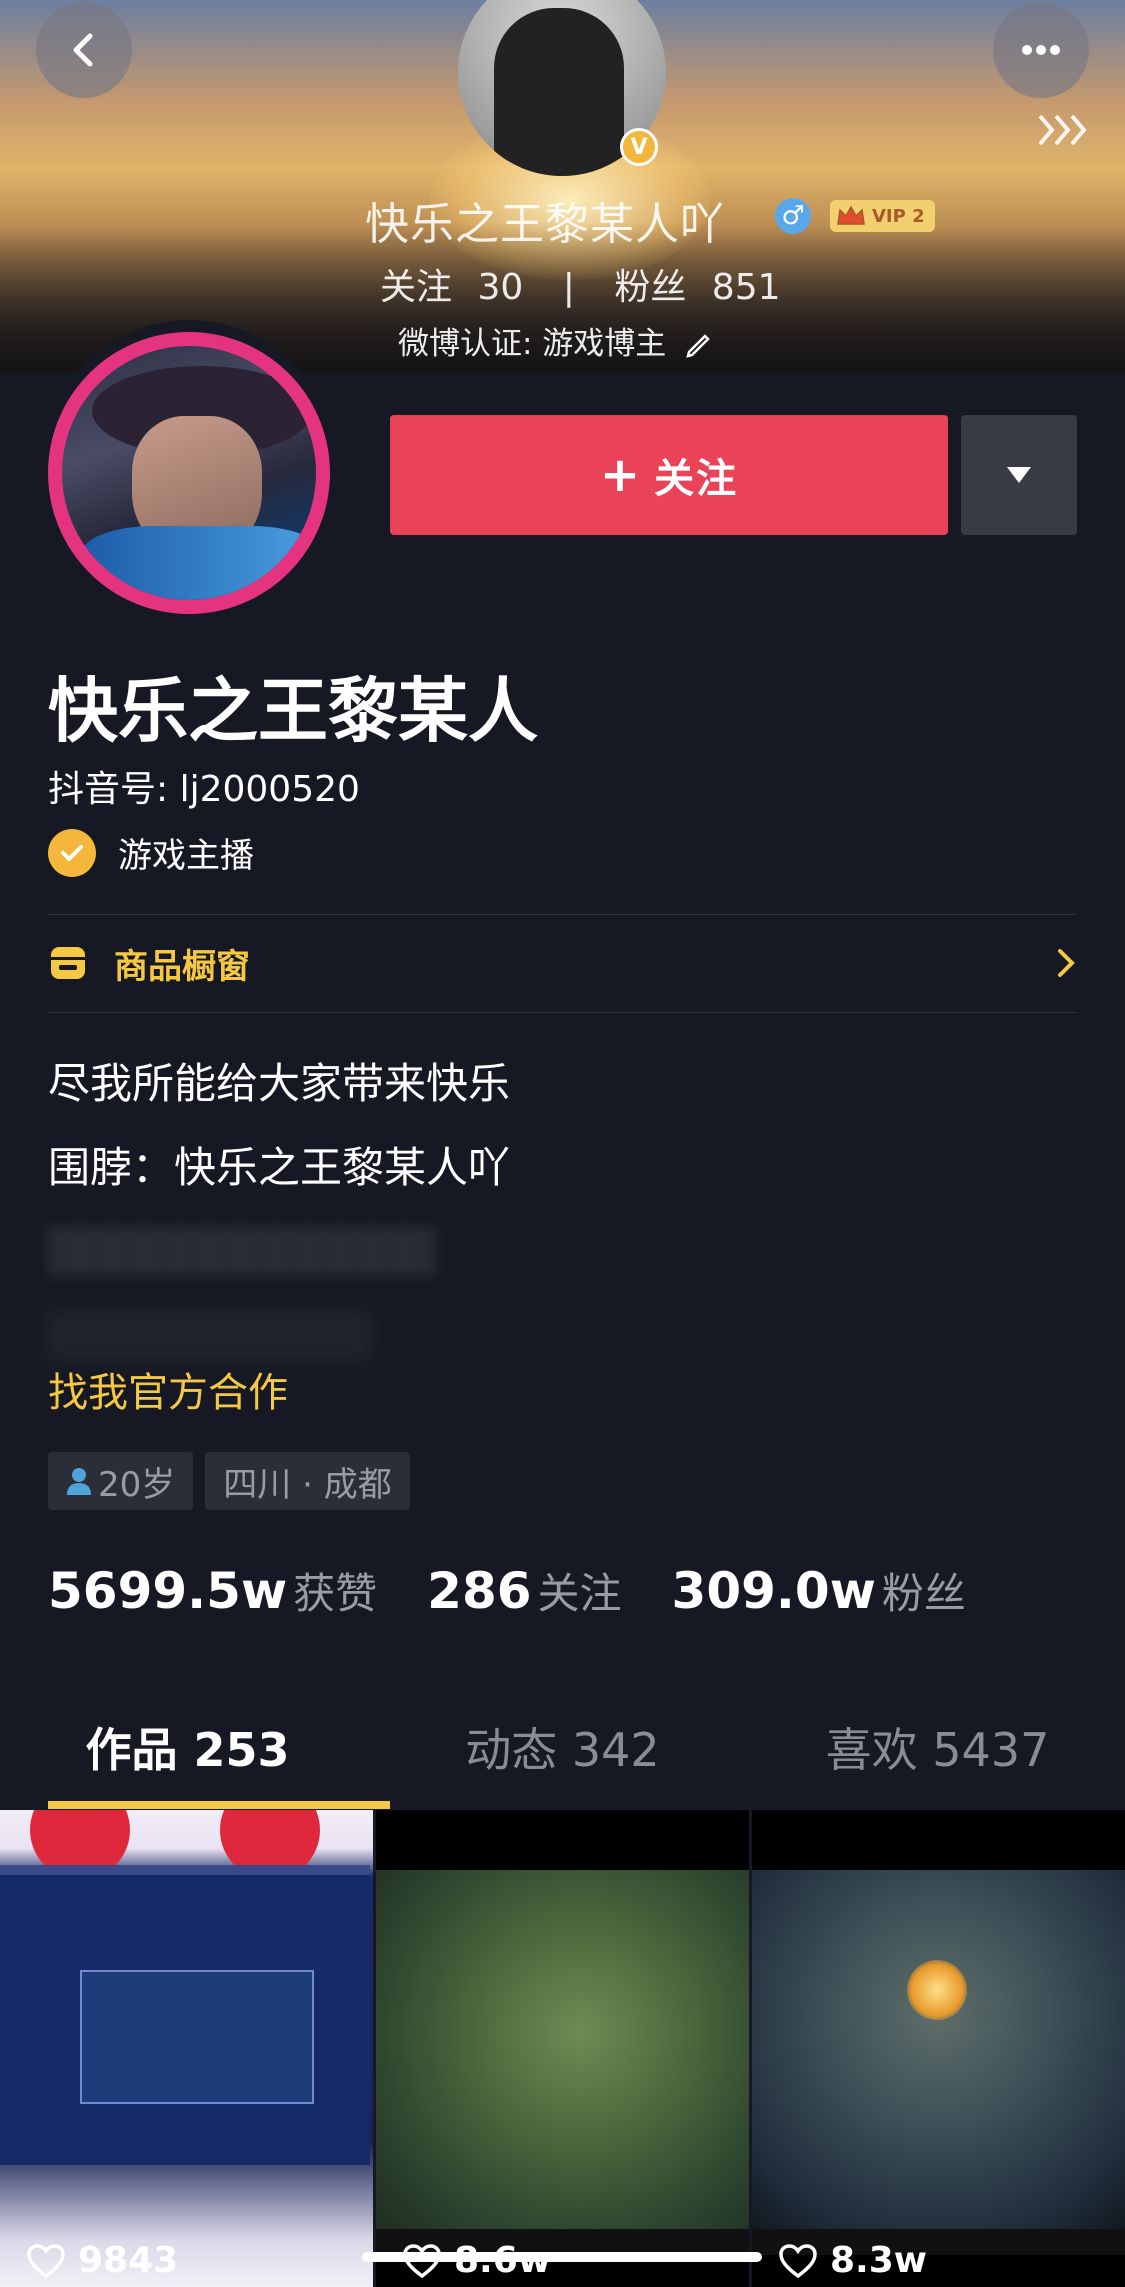 The image size is (1125, 2287). Describe the element at coordinates (562, 2257) in the screenshot. I see `home-indicator` at that location.